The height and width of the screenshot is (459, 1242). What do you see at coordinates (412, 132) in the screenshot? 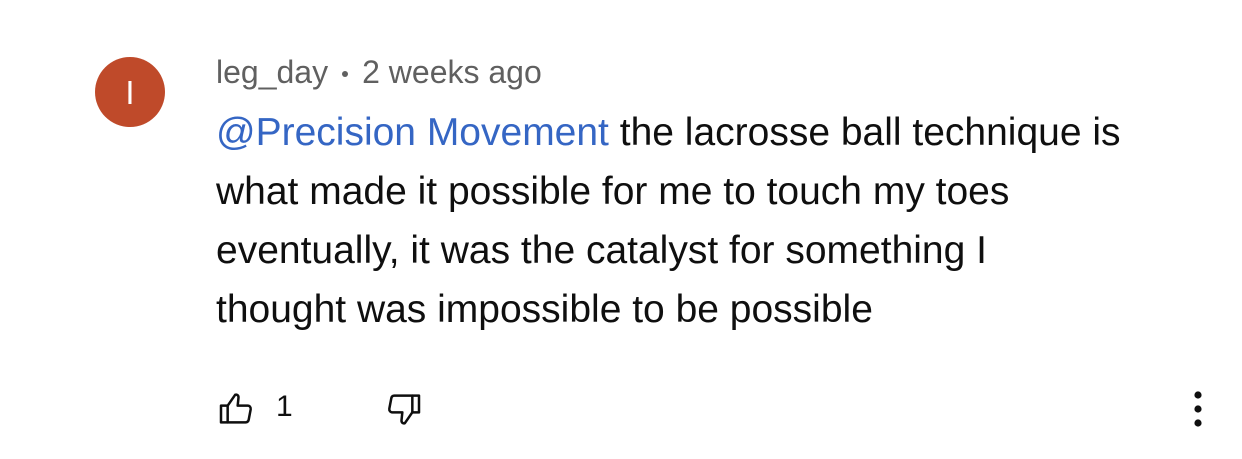
I see `mention-link: @Precision Movement` at bounding box center [412, 132].